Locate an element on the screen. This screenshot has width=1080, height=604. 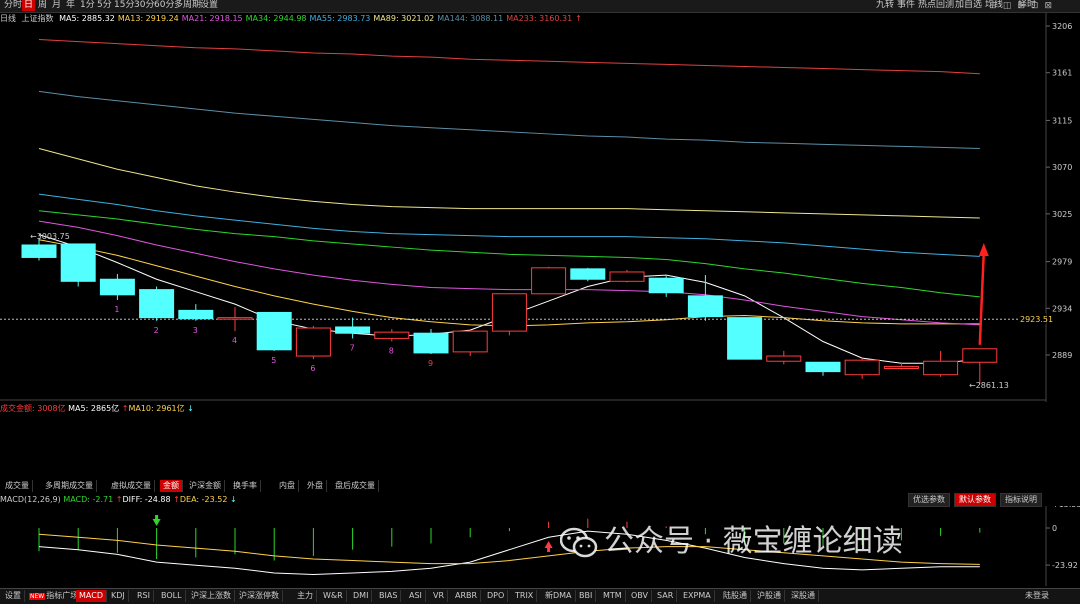
indicator-tab-24: 沪股通 is located at coordinates (769, 596).